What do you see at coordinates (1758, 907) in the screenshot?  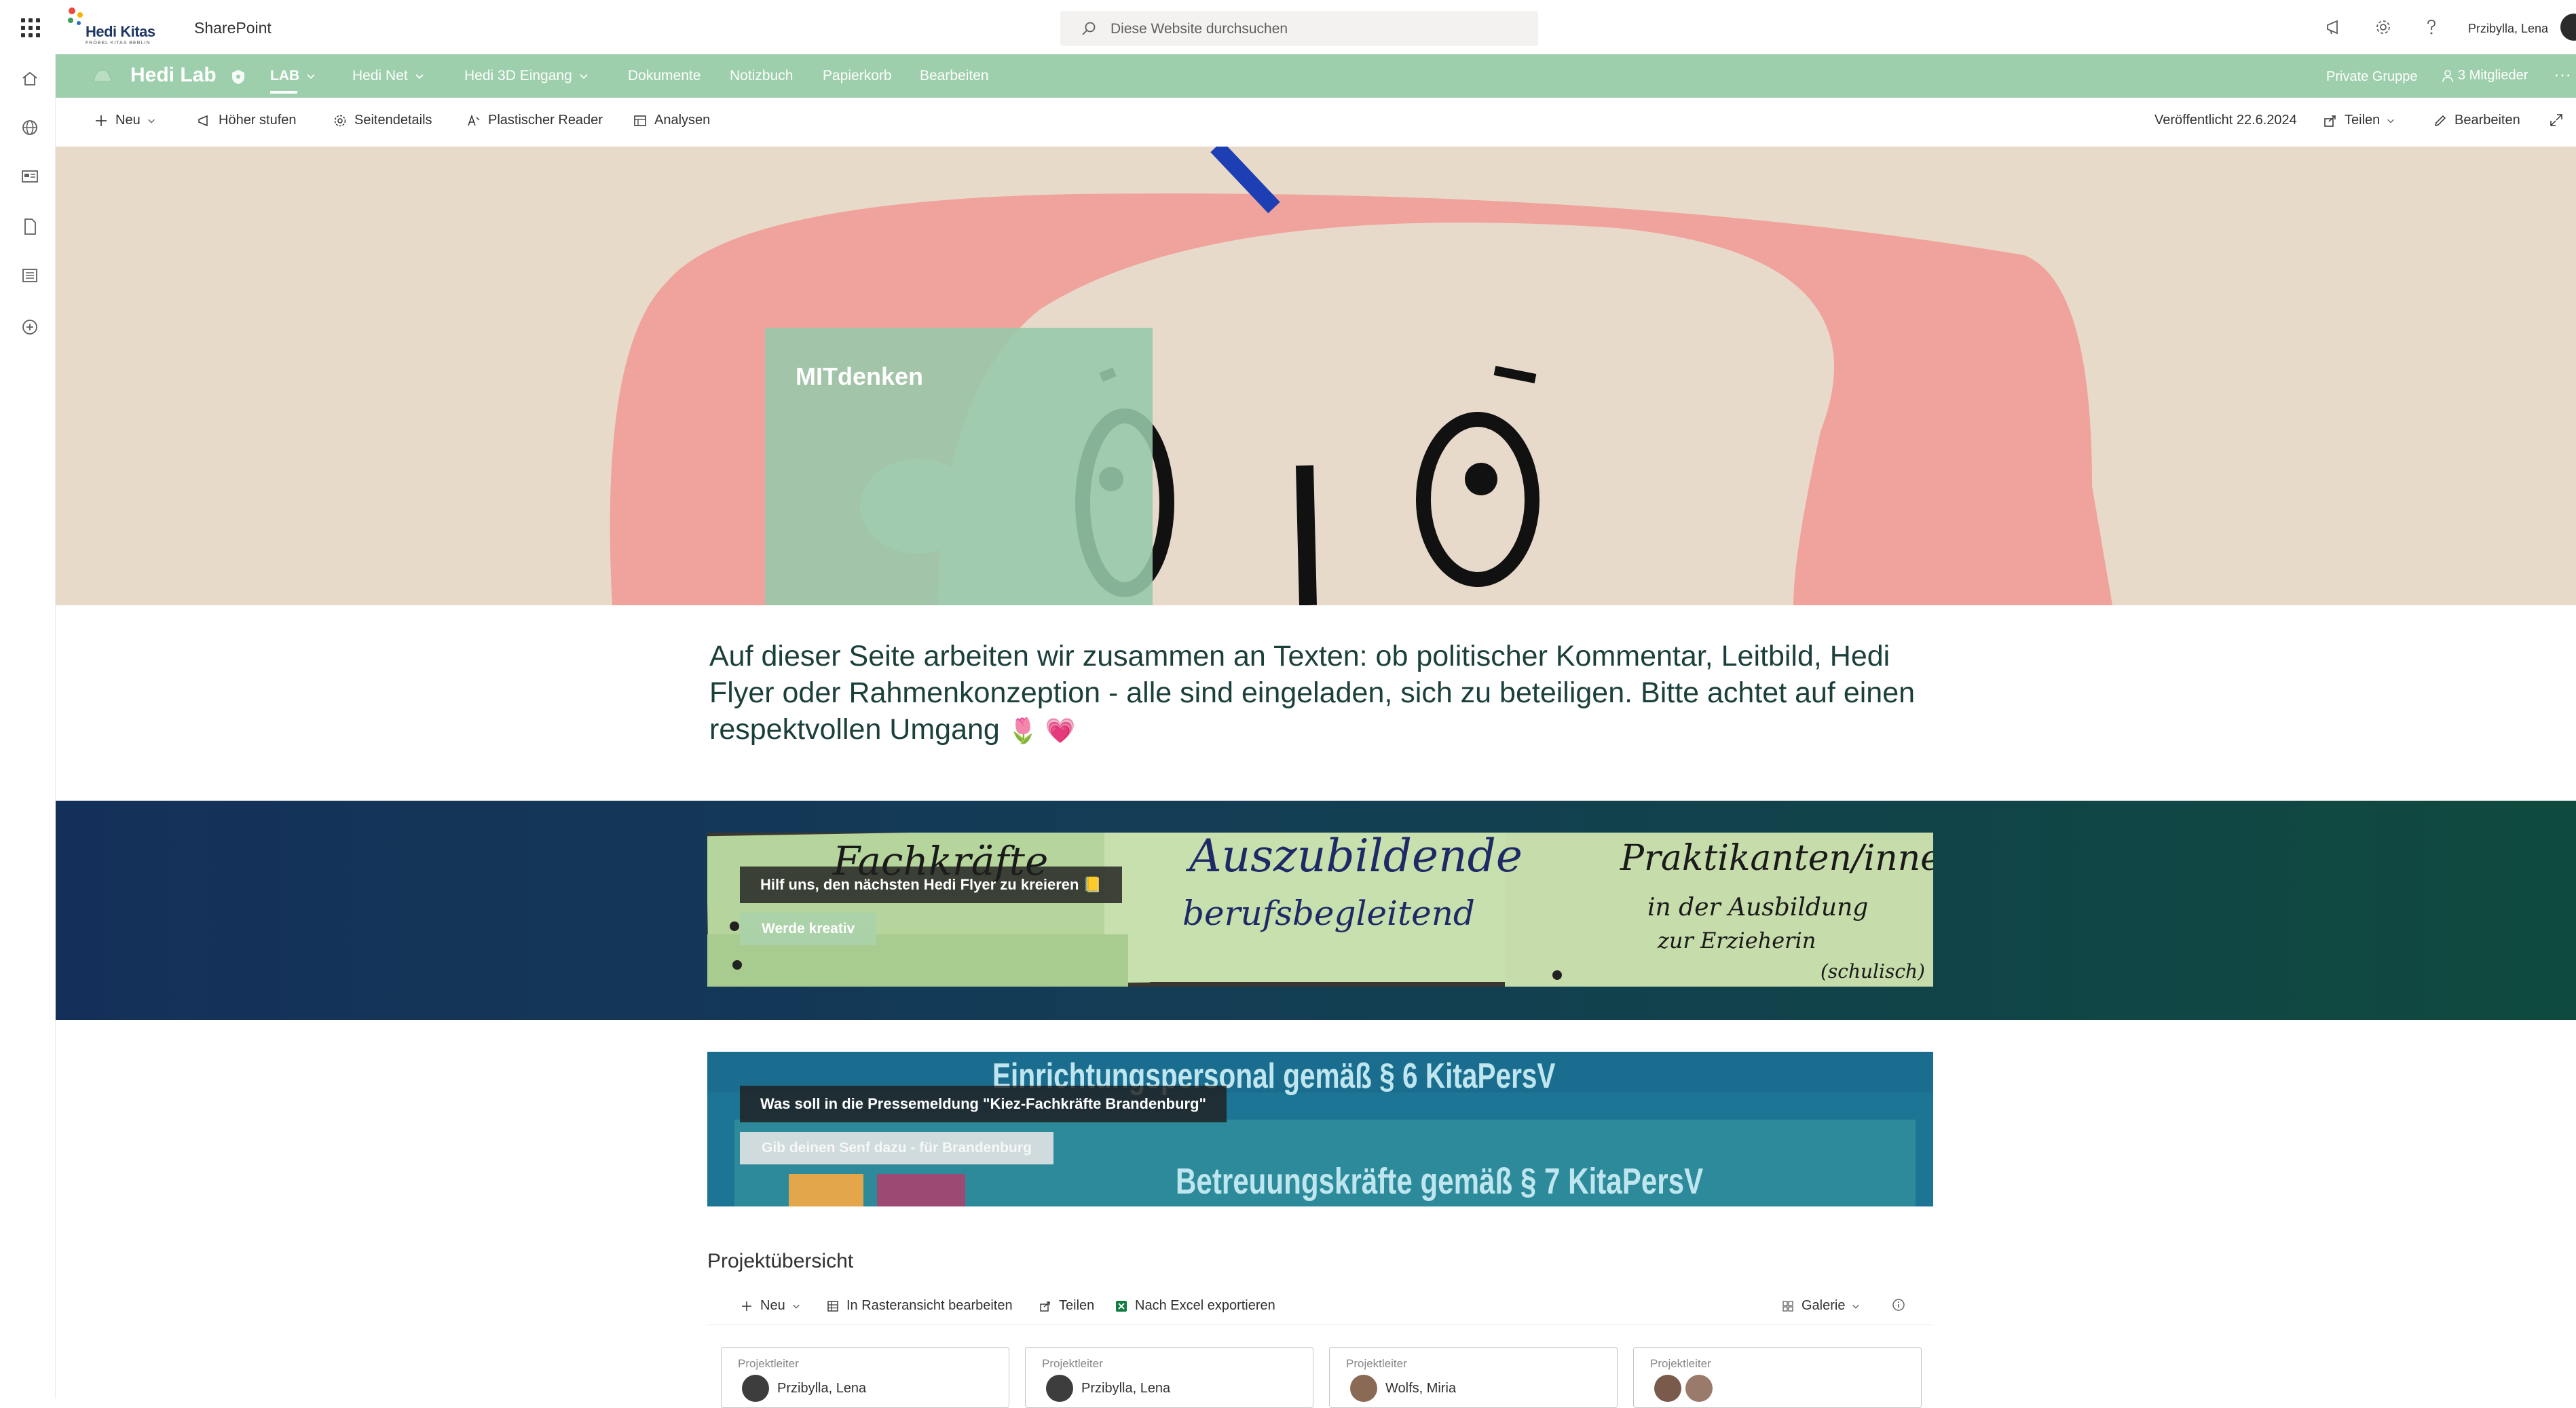 I see `note-text: in der Ausbildung` at bounding box center [1758, 907].